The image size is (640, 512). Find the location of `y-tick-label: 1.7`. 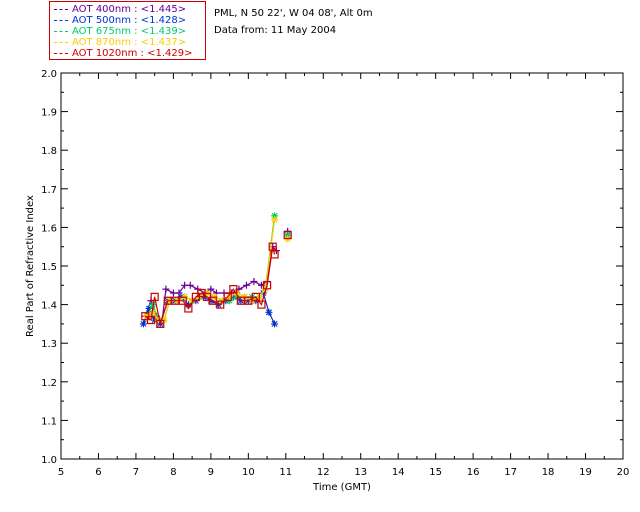

y-tick-label: 1.7 is located at coordinates (49, 190).